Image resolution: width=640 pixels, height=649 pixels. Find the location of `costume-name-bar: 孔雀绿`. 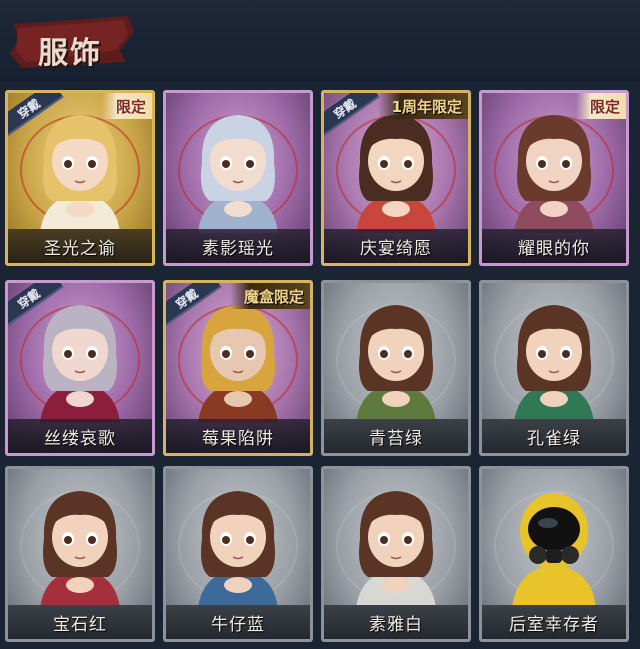

costume-name-bar: 孔雀绿 is located at coordinates (554, 436).